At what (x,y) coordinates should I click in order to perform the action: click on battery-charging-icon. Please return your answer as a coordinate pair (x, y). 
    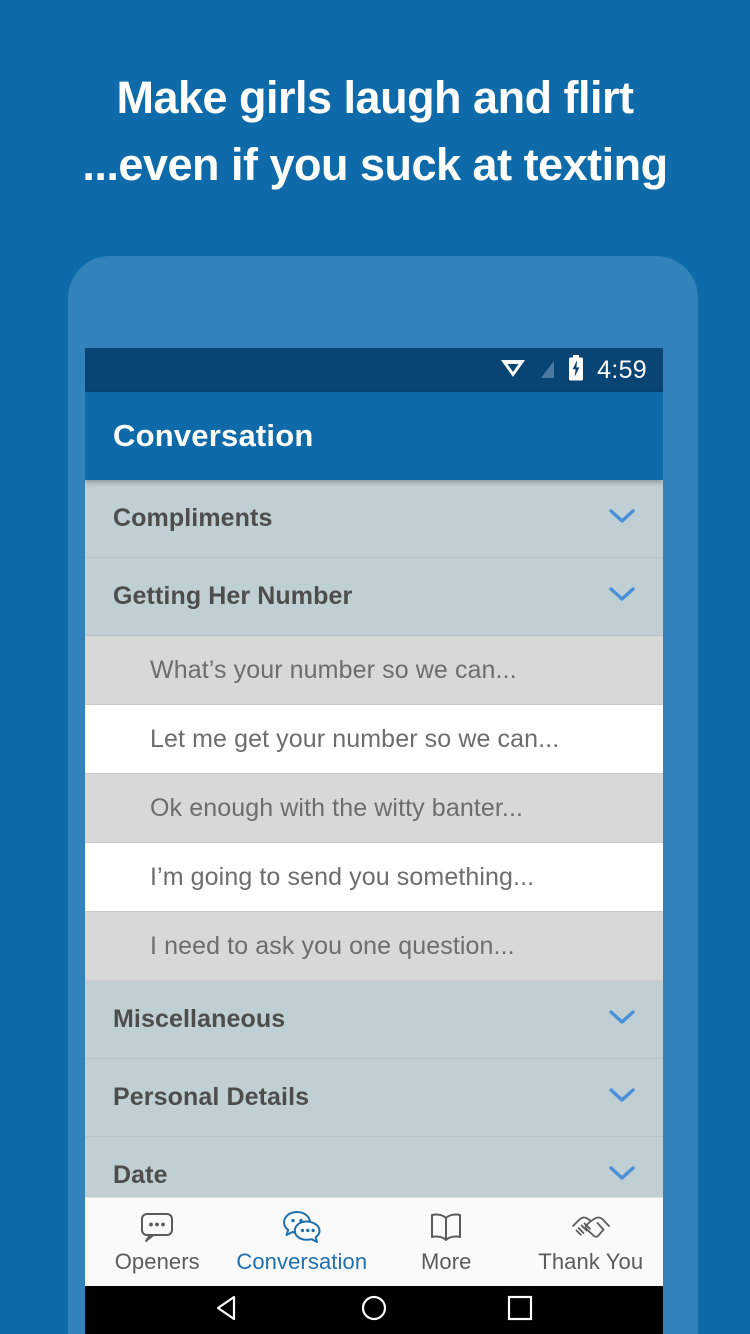
    Looking at the image, I should click on (576, 370).